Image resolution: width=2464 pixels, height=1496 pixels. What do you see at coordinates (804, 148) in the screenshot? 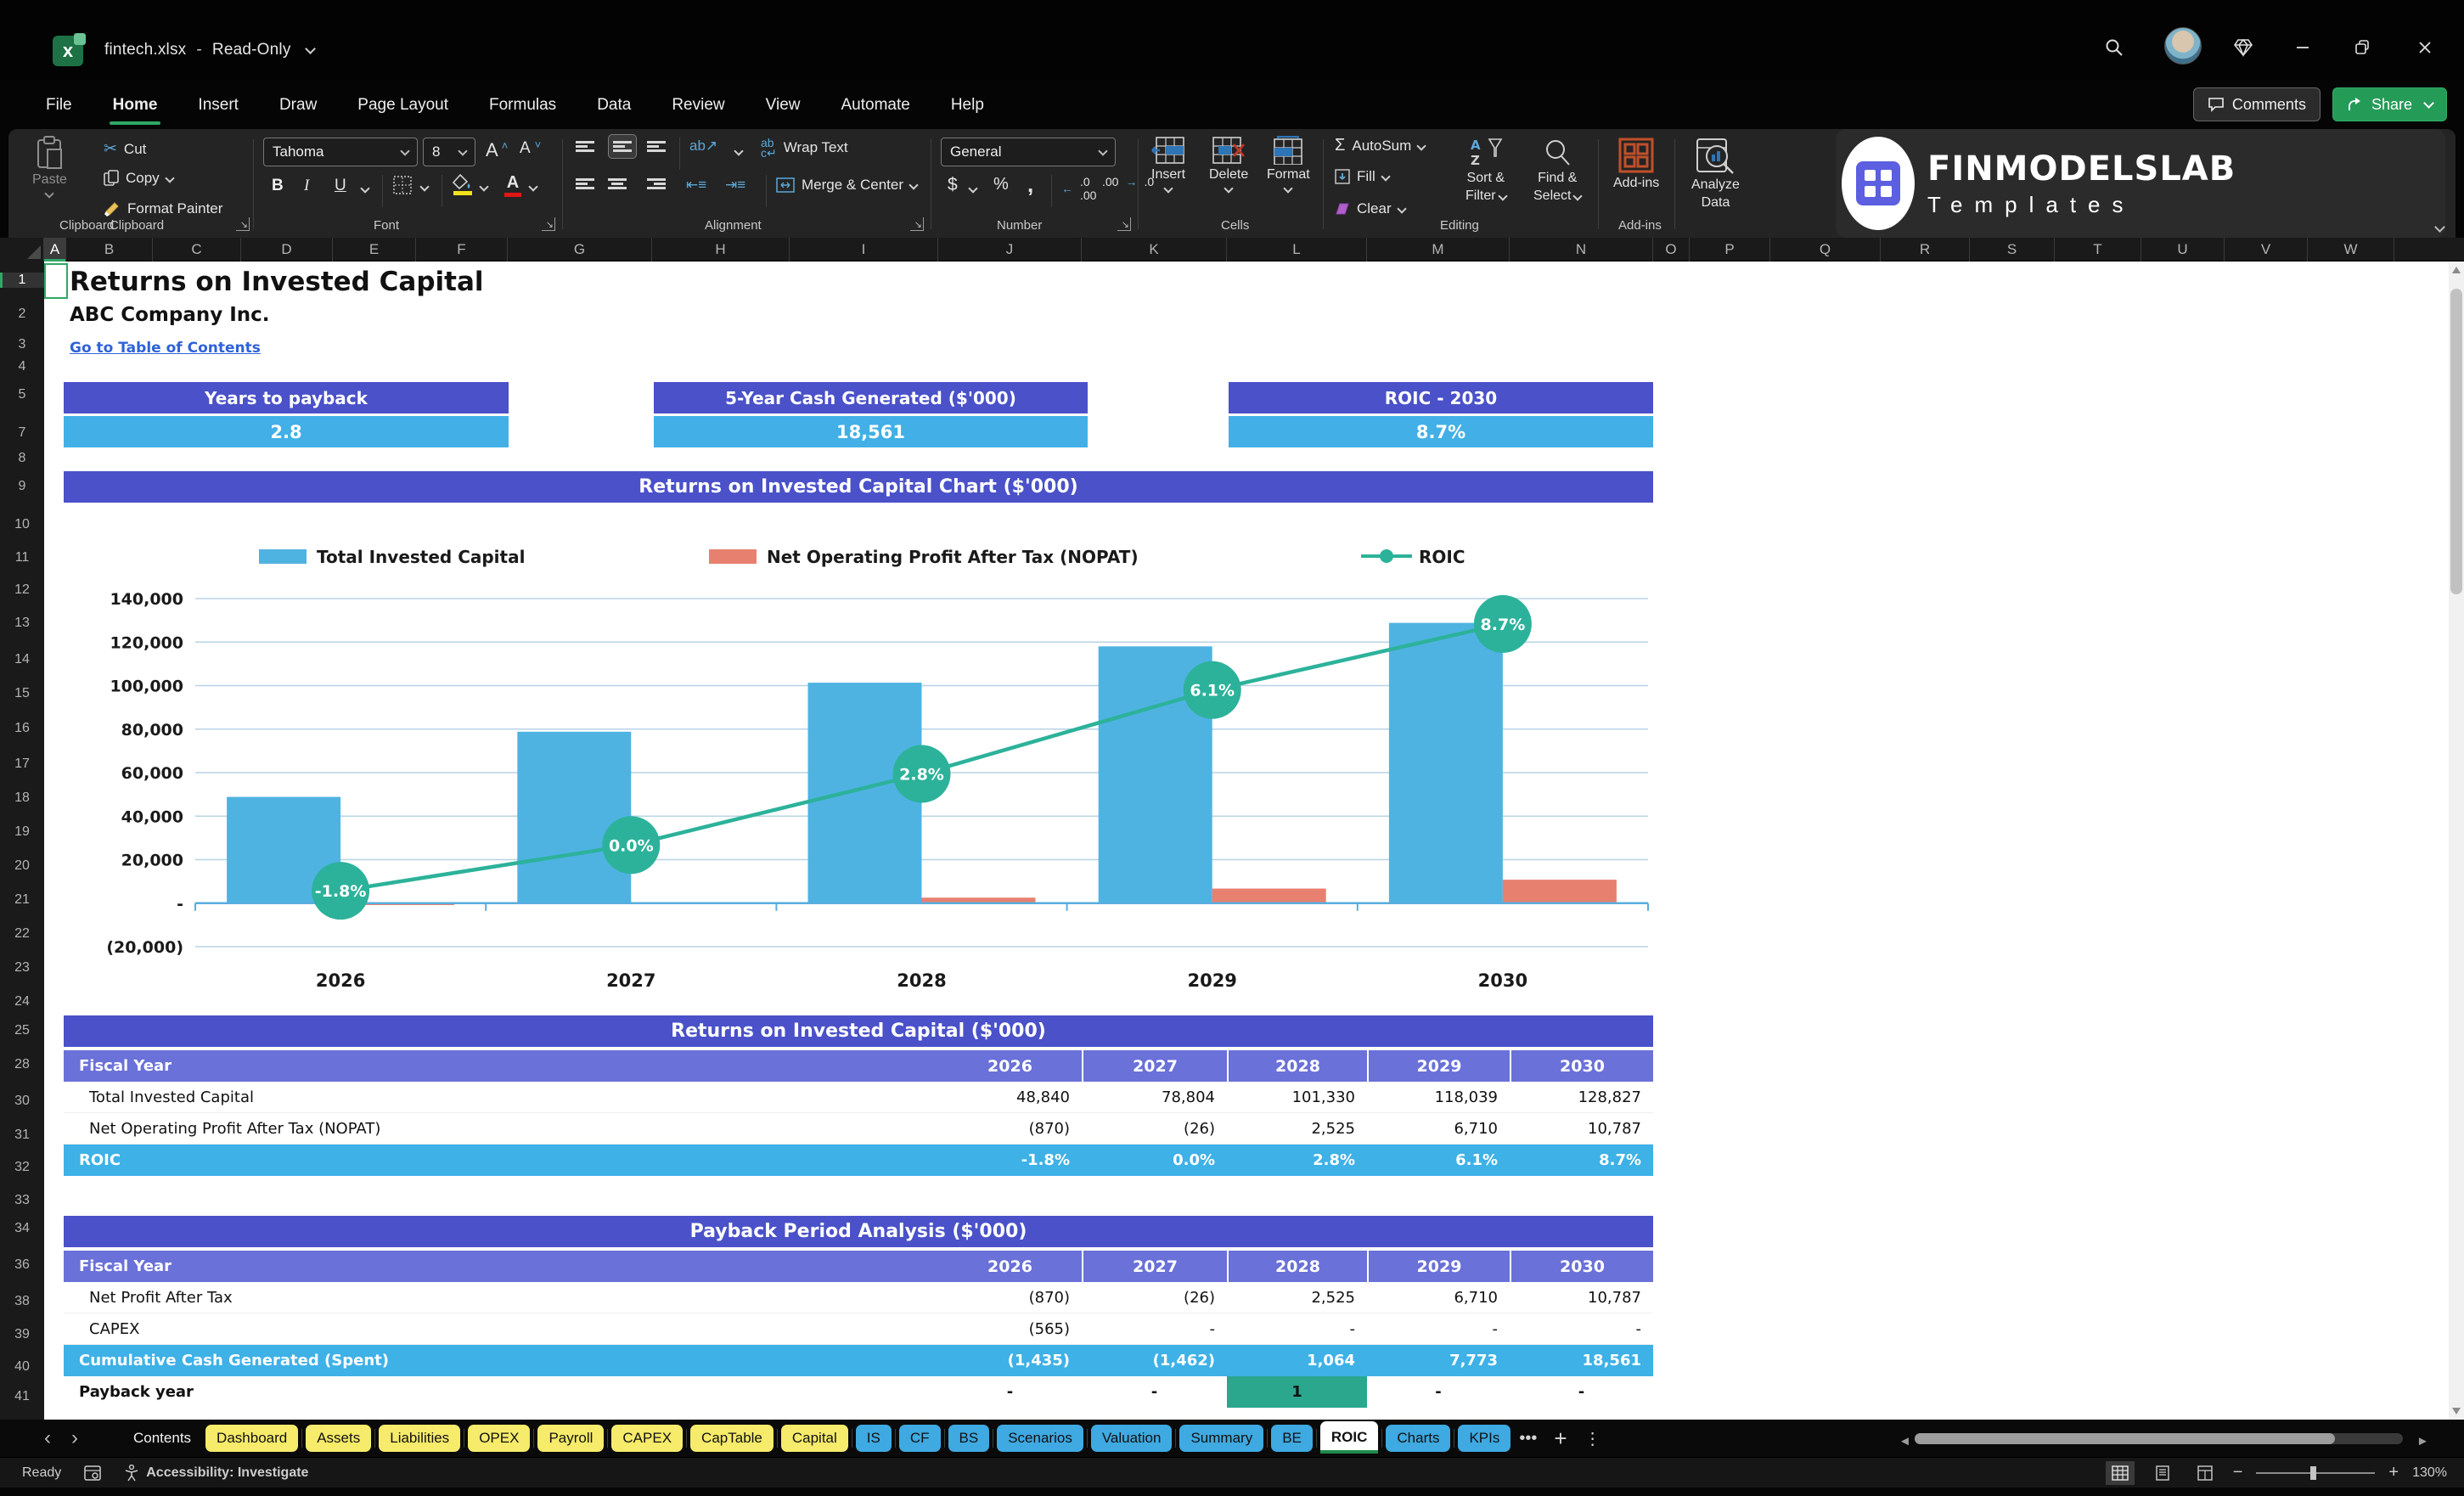
I see `wrap-text-button: ab c↵ Wrap Text` at bounding box center [804, 148].